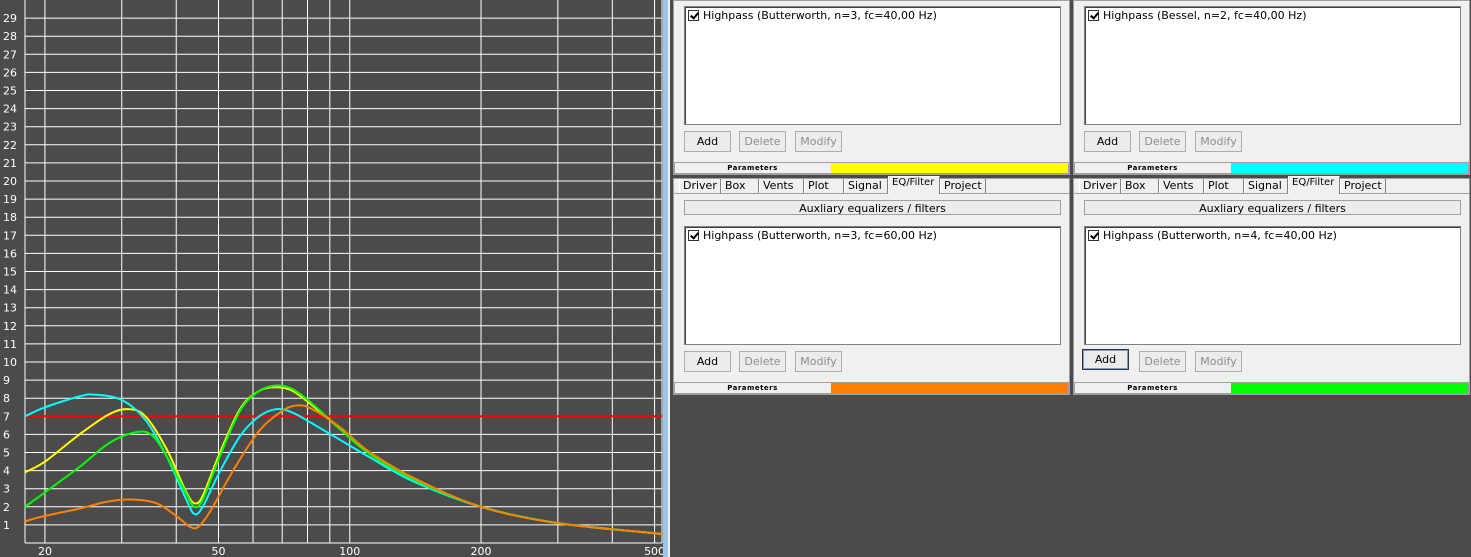 This screenshot has width=1471, height=557. I want to click on filter-list: Highpass (Butterworth, n=3, fc=60,00 Hz), so click(872, 285).